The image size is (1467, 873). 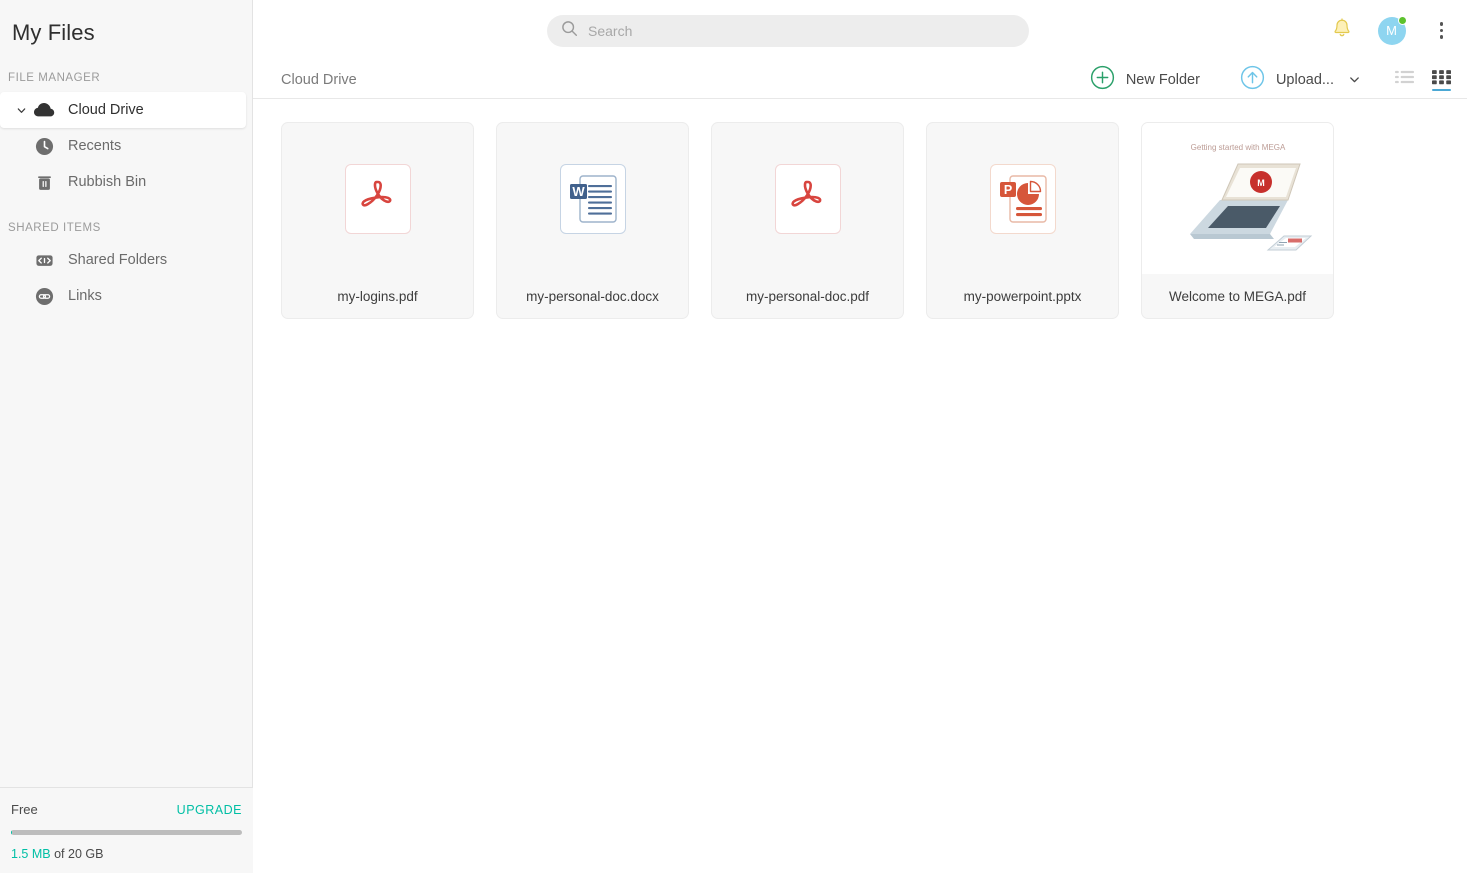 I want to click on file-card: my-personal-doc.pdf, so click(x=807, y=220).